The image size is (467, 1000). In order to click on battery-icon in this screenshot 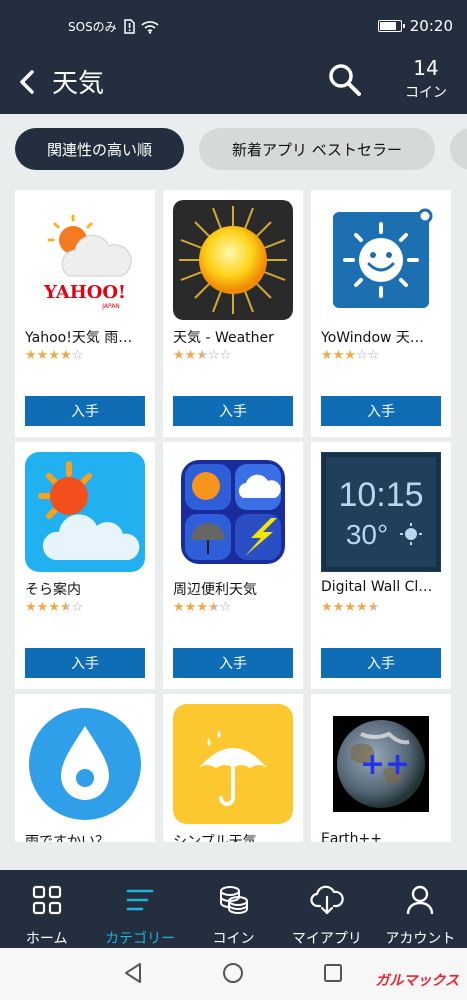, I will do `click(391, 26)`.